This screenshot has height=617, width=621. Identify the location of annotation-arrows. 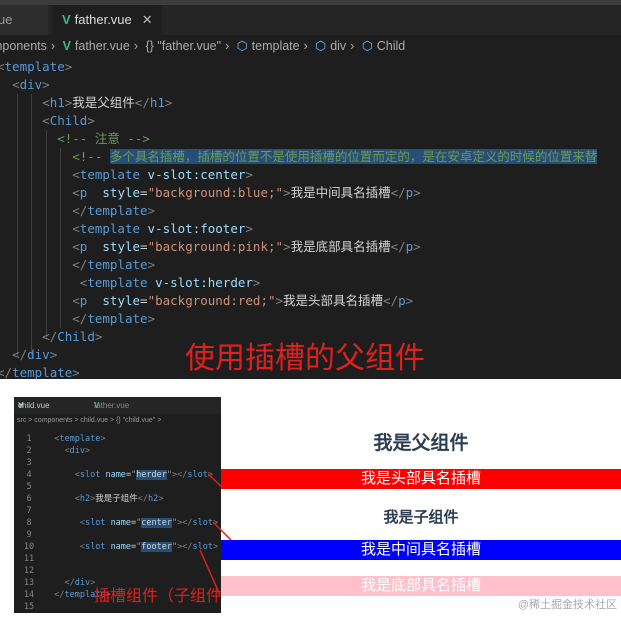
(215, 534).